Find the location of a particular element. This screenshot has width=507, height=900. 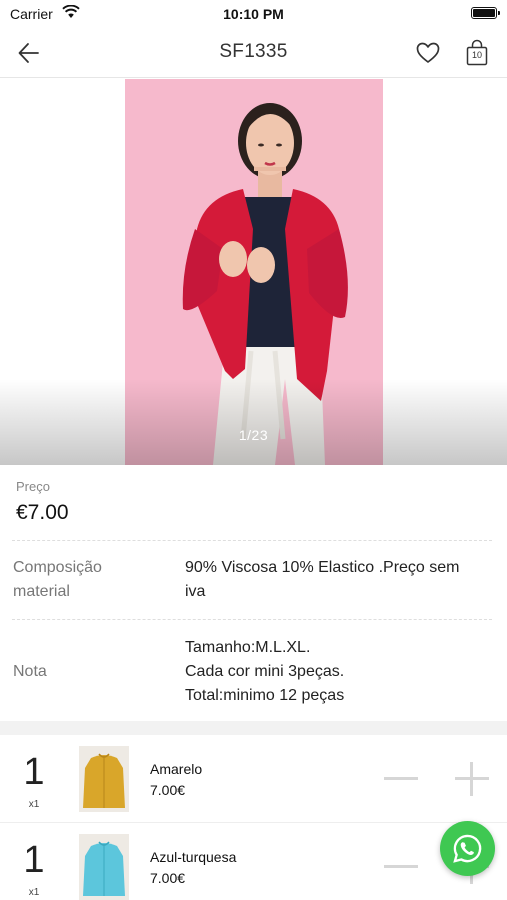

whatsapp-icon is located at coordinates (467, 848).